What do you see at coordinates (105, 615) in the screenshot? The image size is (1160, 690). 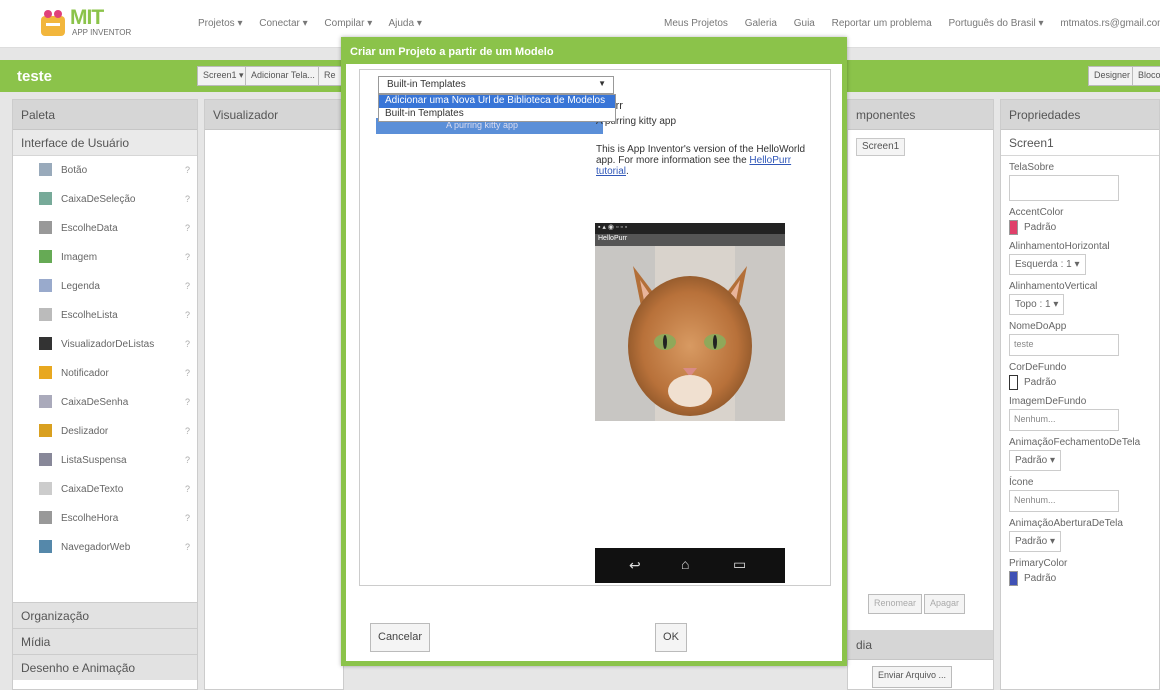 I see `category-organization: Organização` at bounding box center [105, 615].